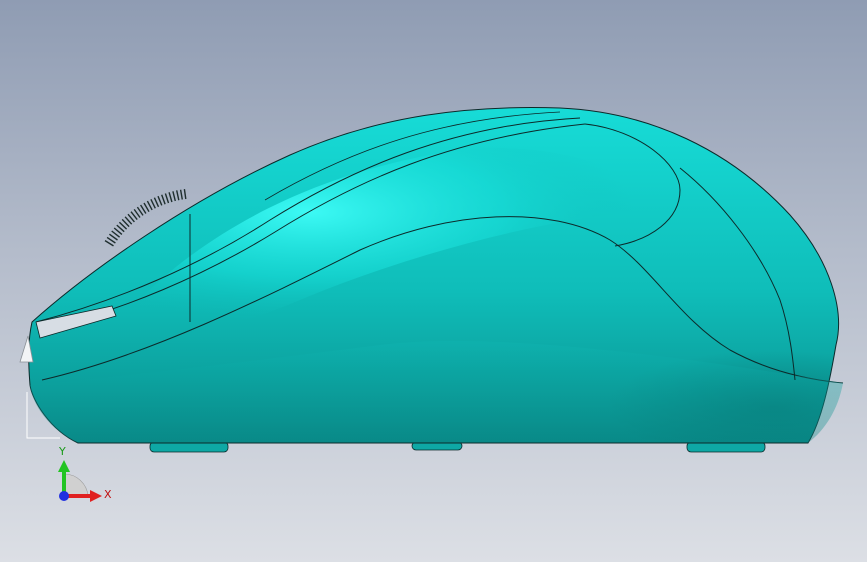  What do you see at coordinates (64, 466) in the screenshot?
I see `y-axis-arrow` at bounding box center [64, 466].